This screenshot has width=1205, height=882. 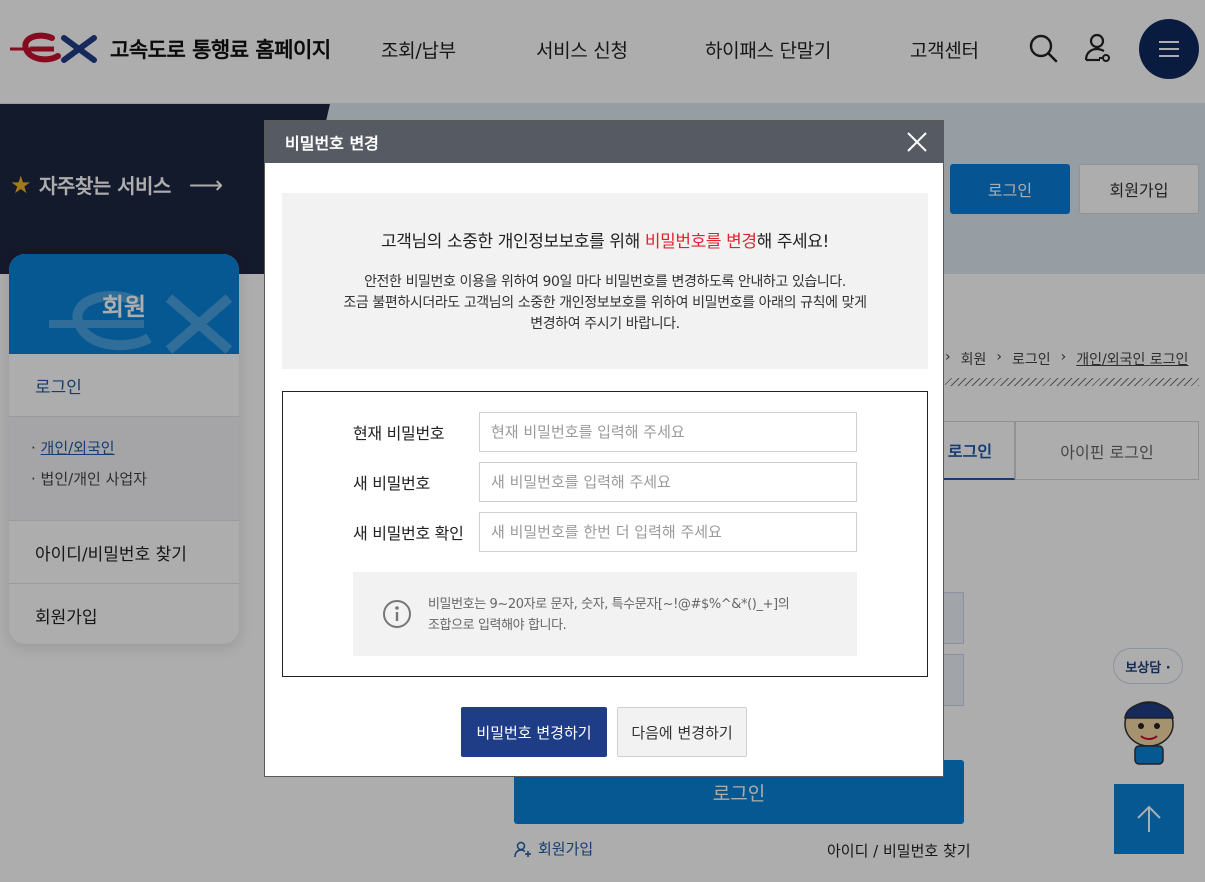 I want to click on confirm-password-label: 새 비밀번호 확인, so click(x=408, y=533).